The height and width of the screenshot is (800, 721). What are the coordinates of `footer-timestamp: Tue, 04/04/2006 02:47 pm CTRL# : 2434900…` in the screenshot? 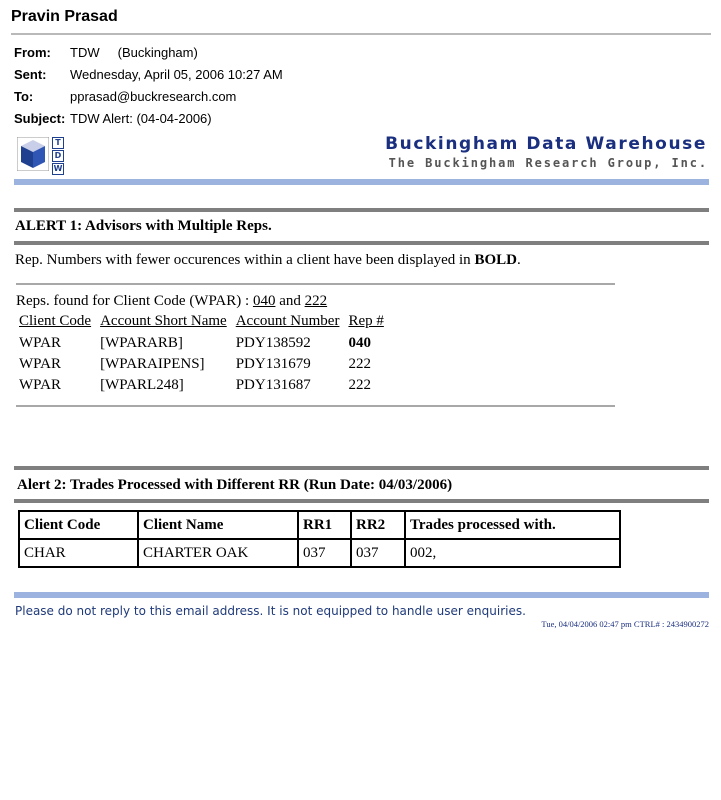 It's located at (625, 624).